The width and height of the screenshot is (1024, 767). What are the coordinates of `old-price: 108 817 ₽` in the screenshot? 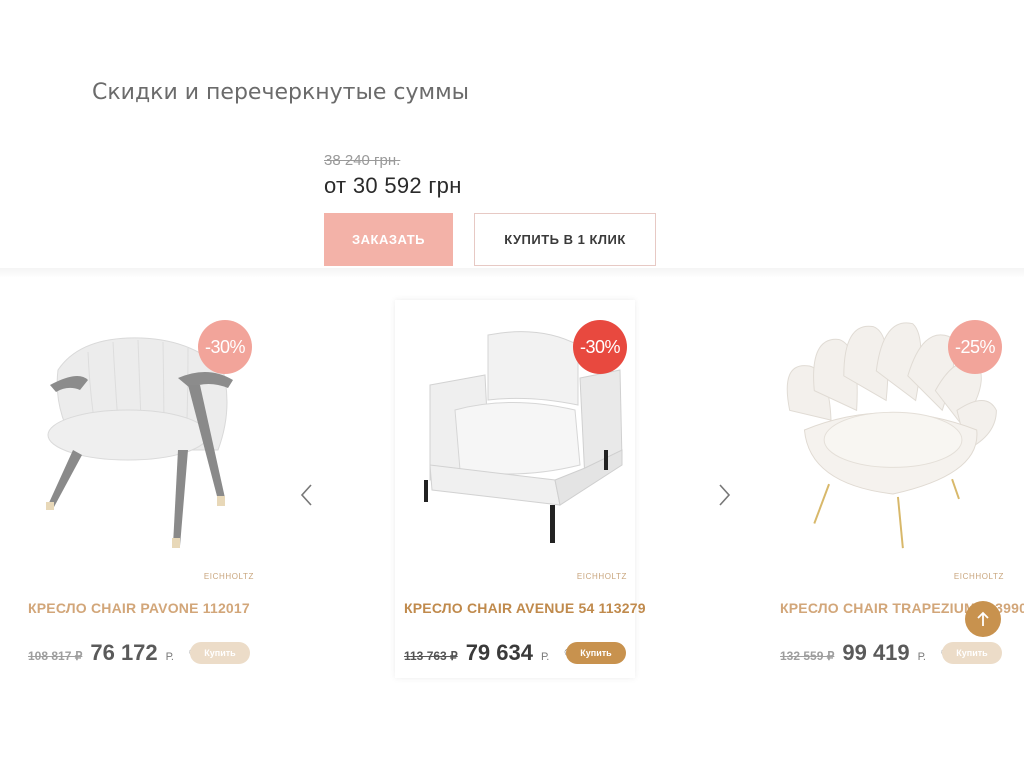 It's located at (55, 656).